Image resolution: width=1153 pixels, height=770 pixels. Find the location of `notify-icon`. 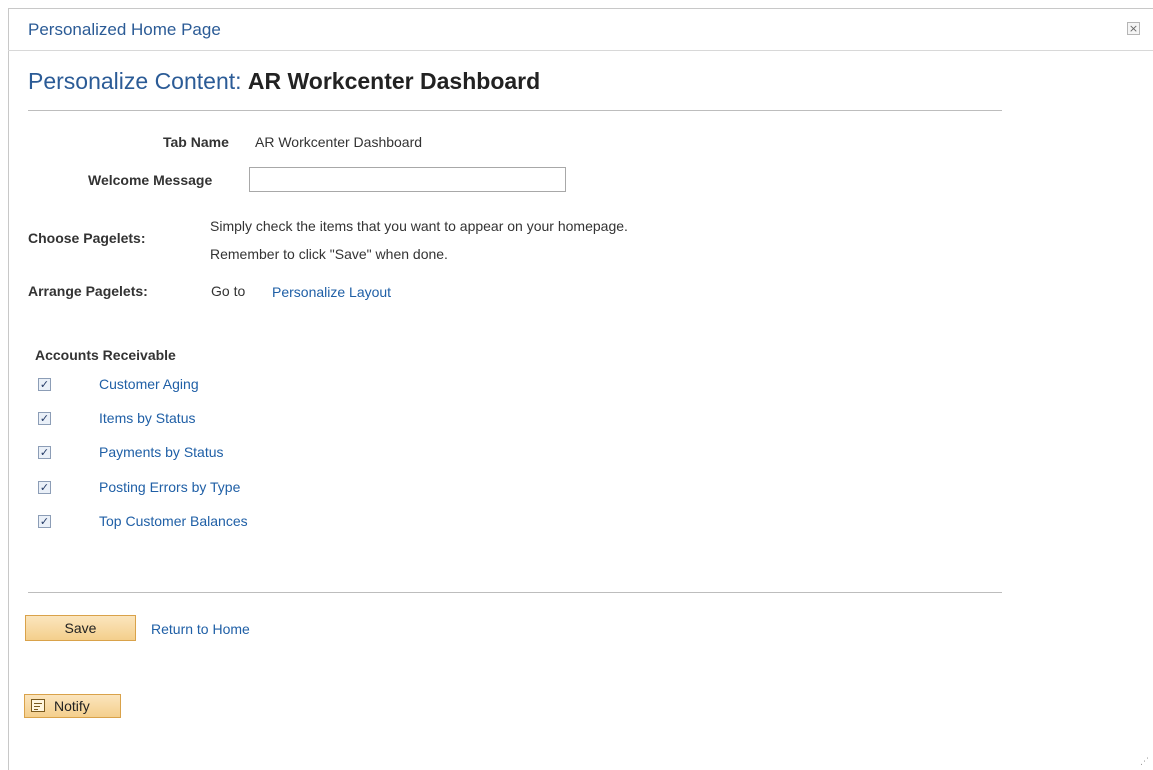

notify-icon is located at coordinates (38, 705).